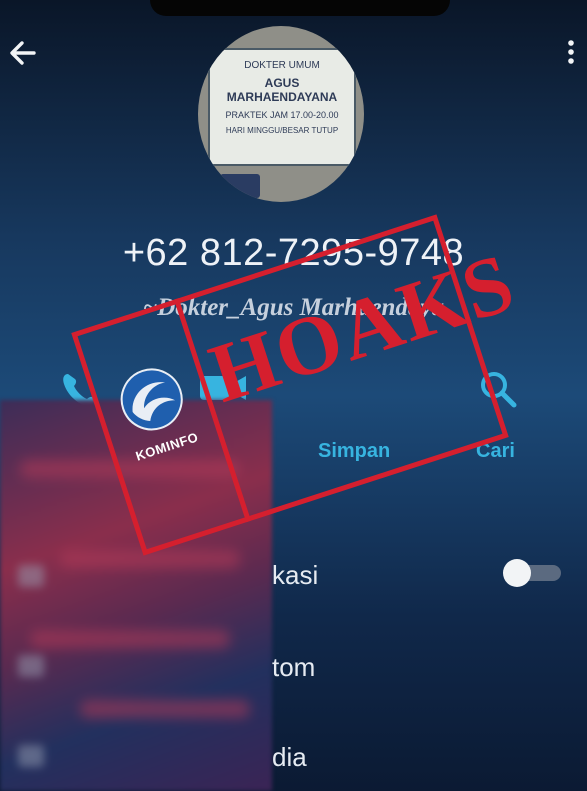  Describe the element at coordinates (282, 90) in the screenshot. I see `sign-line-2: AGUS MARHAENDAYANA` at that location.